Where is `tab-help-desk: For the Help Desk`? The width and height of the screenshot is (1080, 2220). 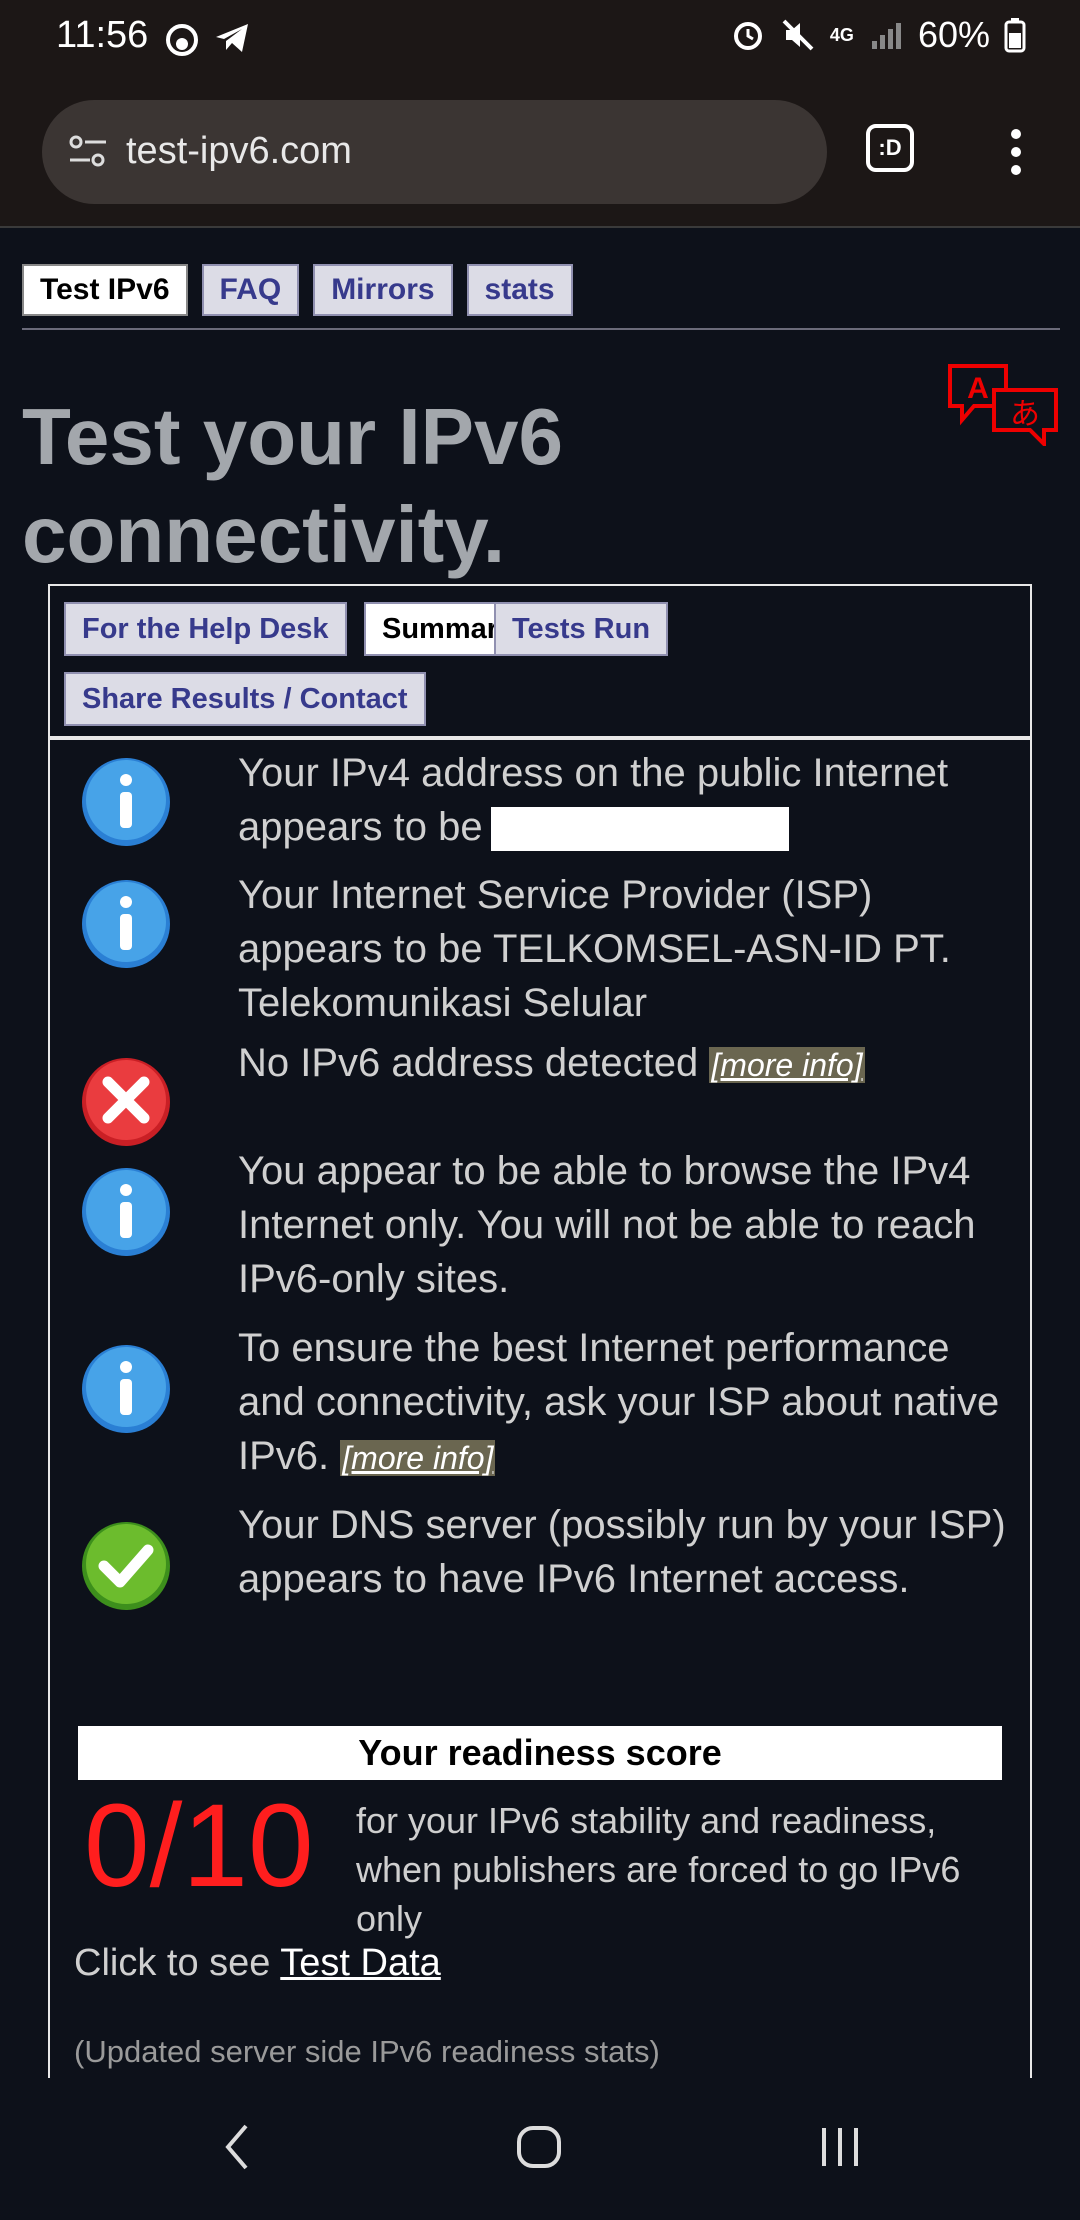
tab-help-desk: For the Help Desk is located at coordinates (205, 629).